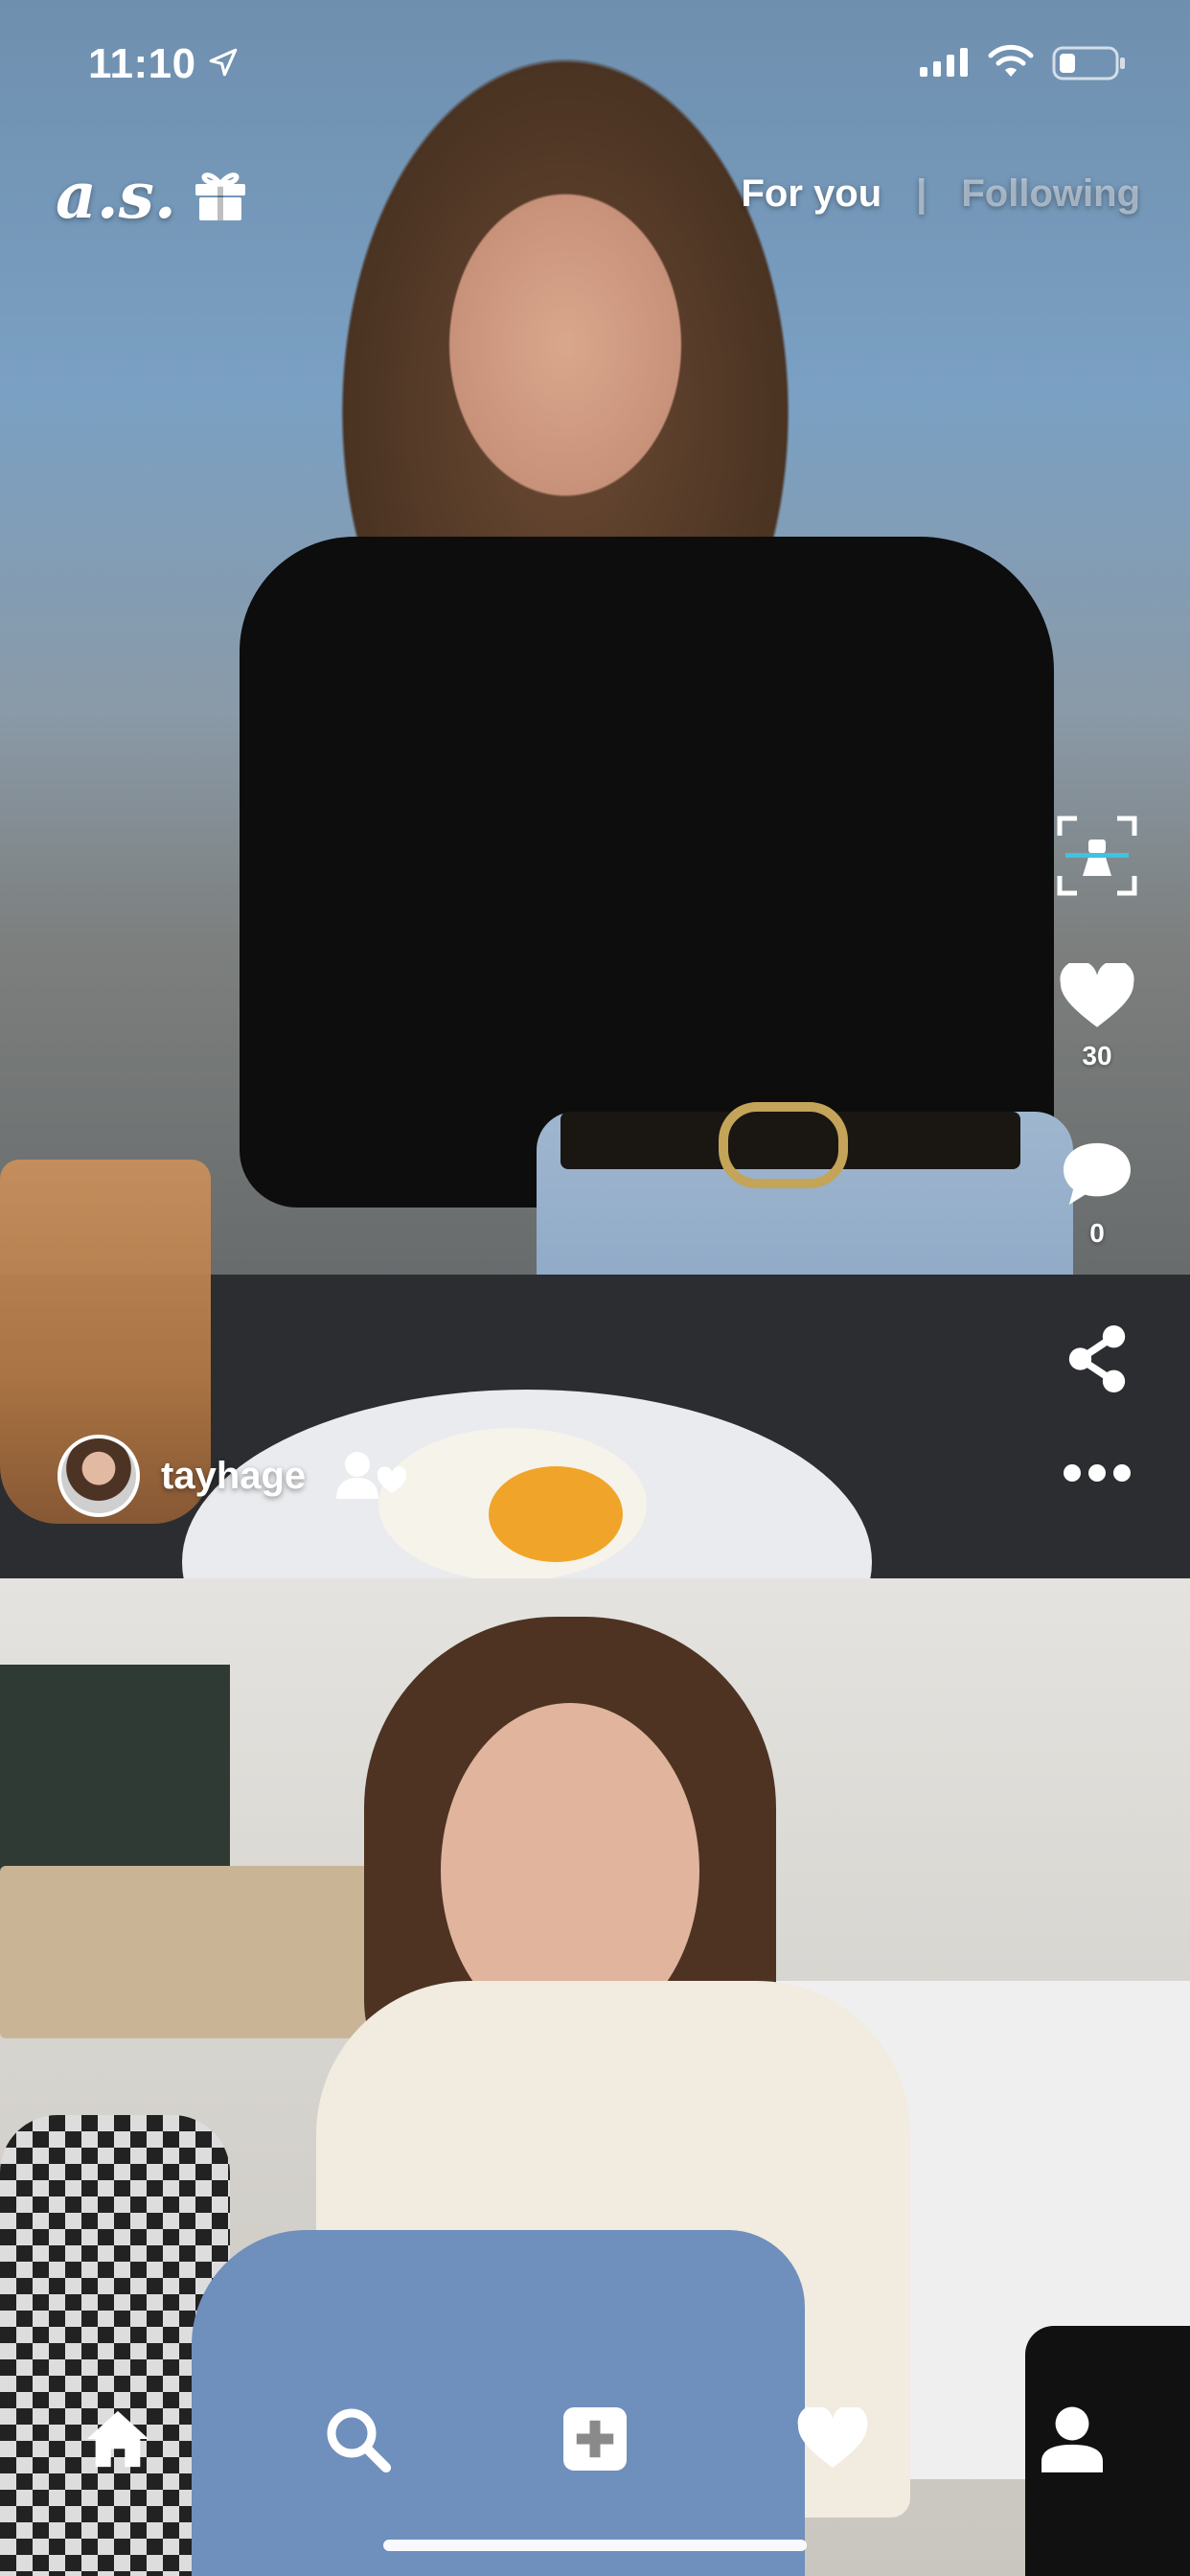 This screenshot has width=1190, height=2576. Describe the element at coordinates (1050, 194) in the screenshot. I see `tab-following: Following` at that location.